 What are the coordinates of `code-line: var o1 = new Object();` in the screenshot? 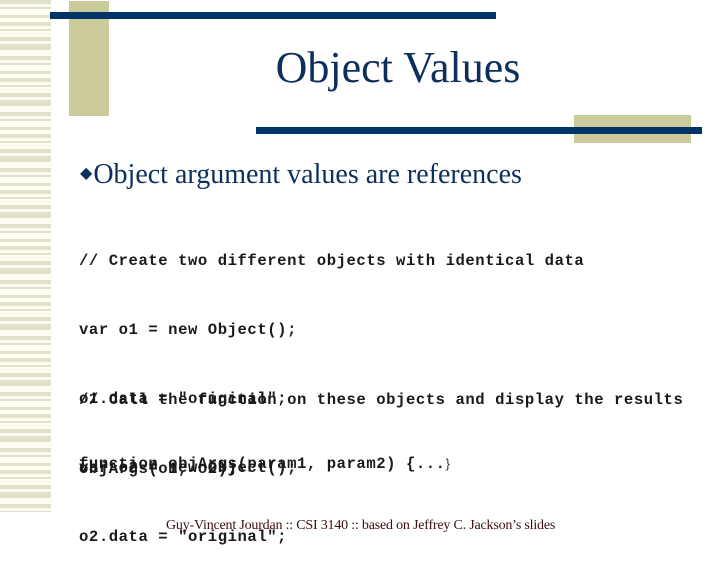 It's located at (188, 330).